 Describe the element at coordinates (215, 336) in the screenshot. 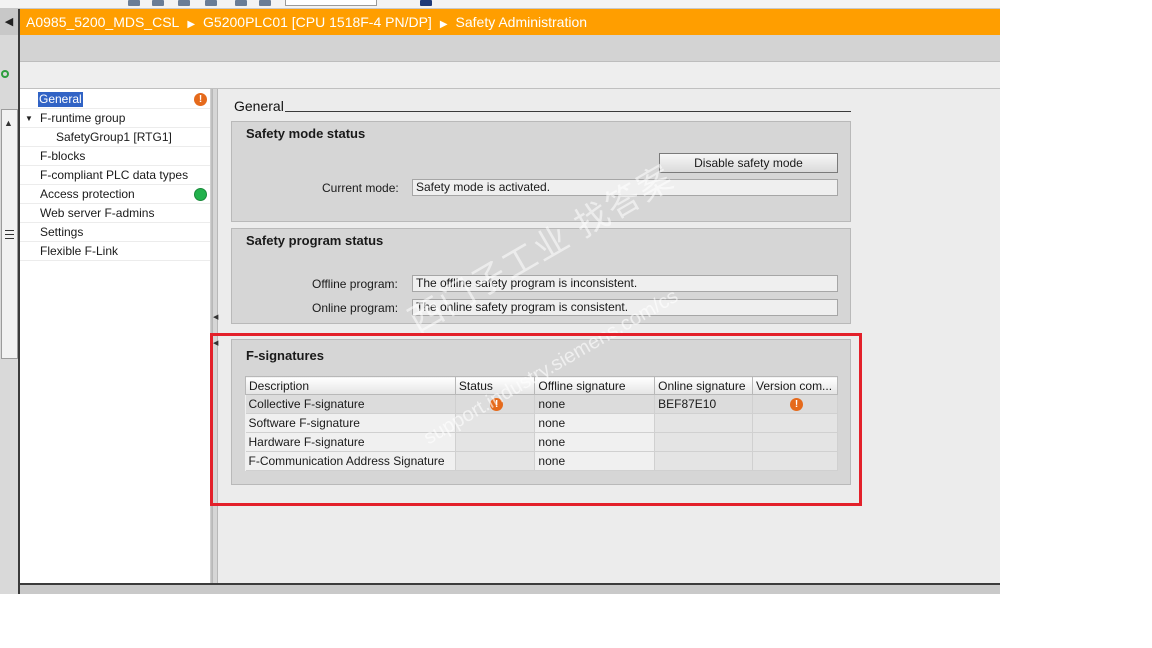

I see `panel-splitter: ◀ ◀` at that location.